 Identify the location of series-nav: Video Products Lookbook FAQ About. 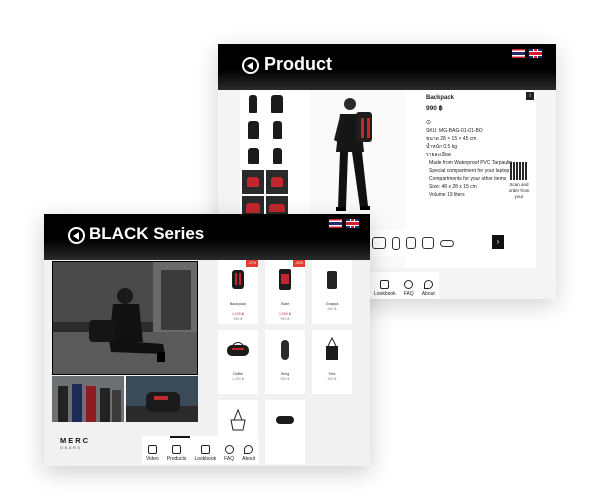
(201, 450).